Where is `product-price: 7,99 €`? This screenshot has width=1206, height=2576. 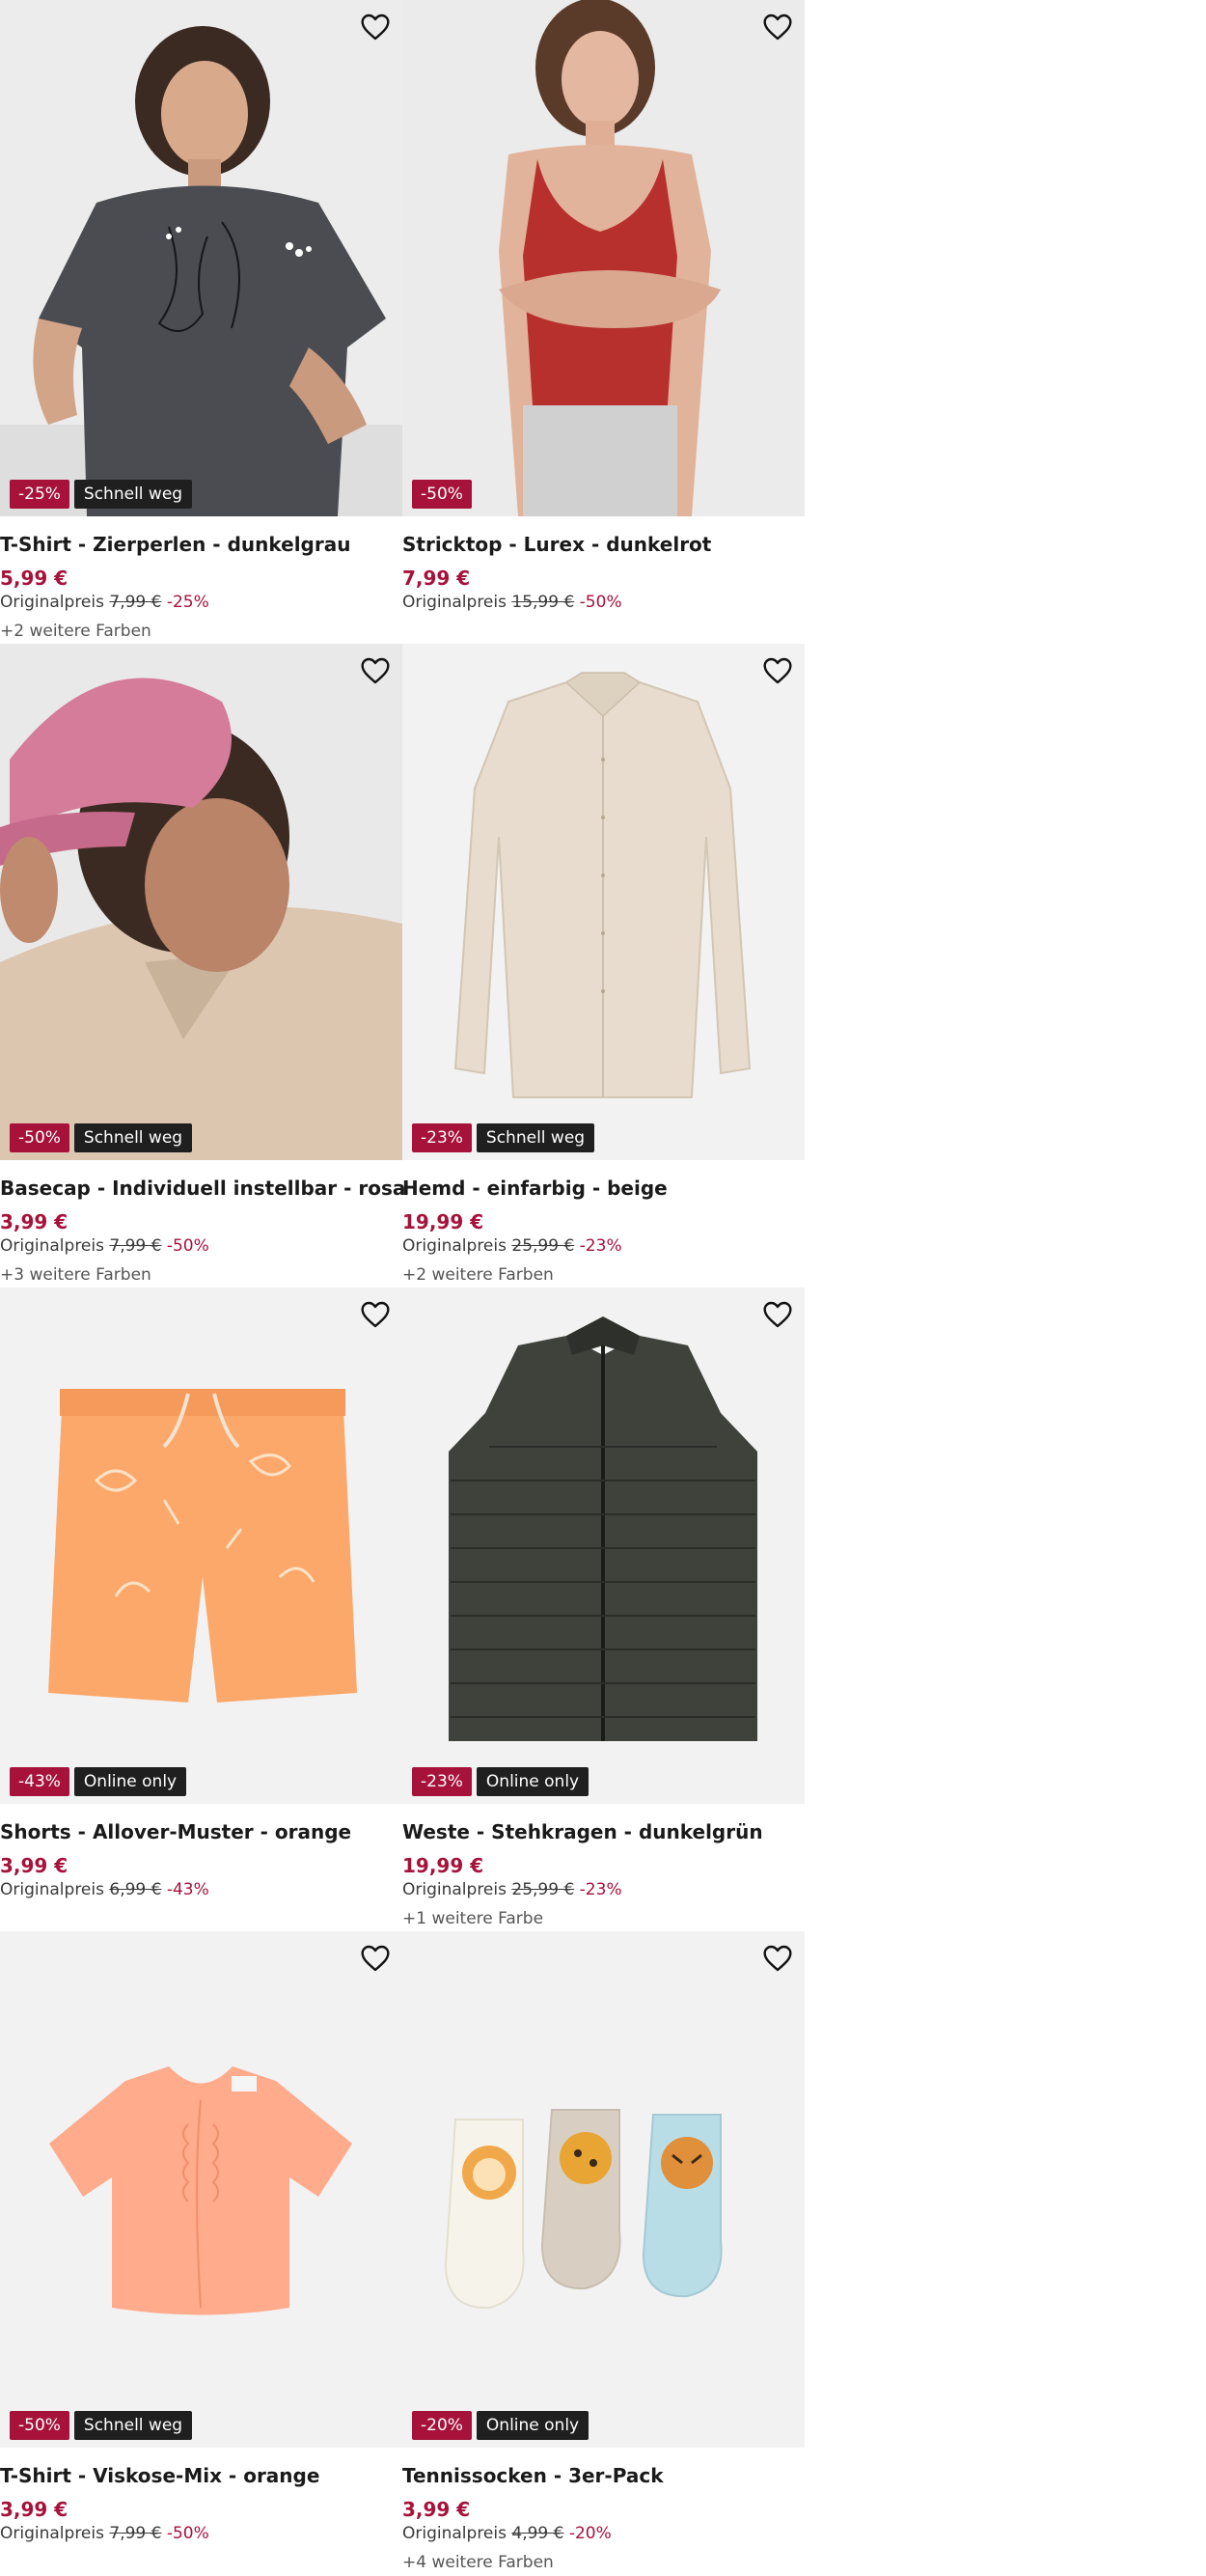 product-price: 7,99 € is located at coordinates (436, 578).